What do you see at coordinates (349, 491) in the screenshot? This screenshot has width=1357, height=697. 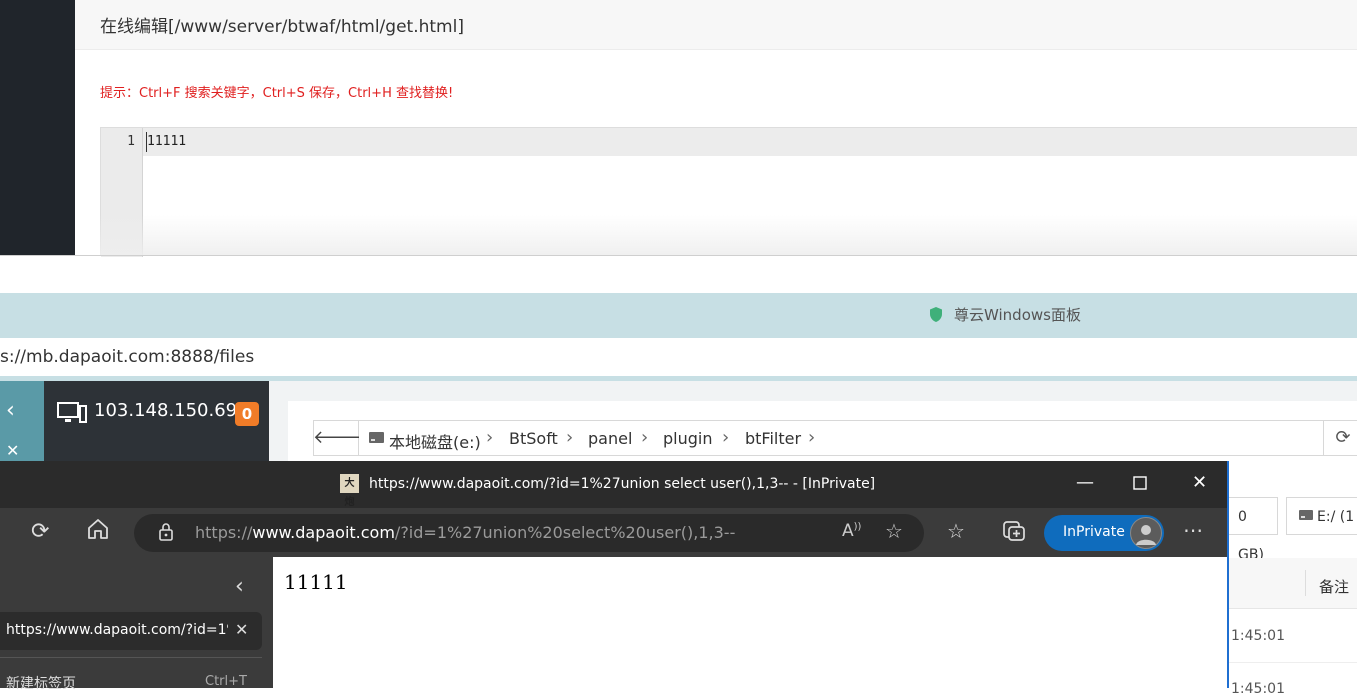 I see `site-favicon: 大炮` at bounding box center [349, 491].